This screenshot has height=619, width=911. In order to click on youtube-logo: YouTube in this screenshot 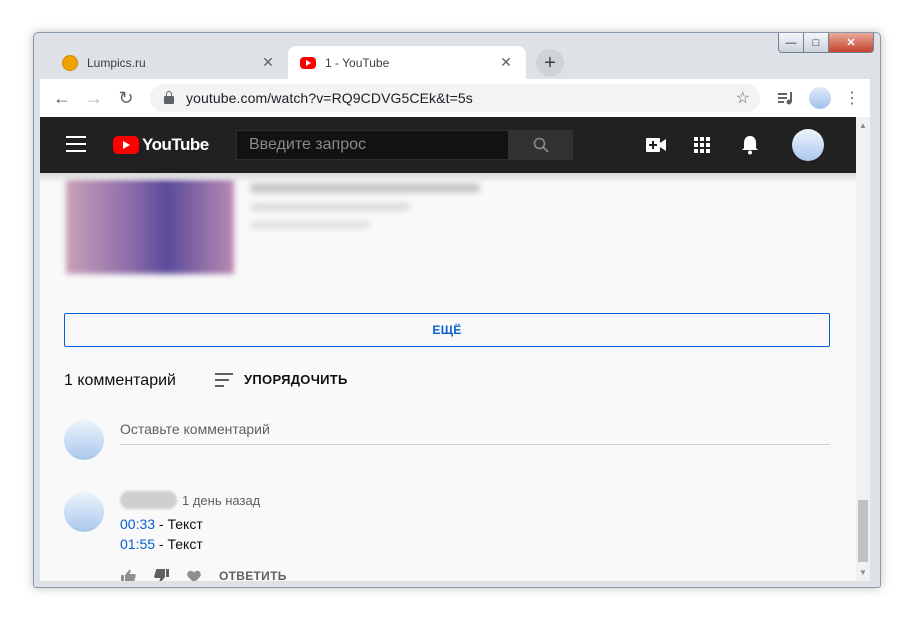, I will do `click(161, 145)`.